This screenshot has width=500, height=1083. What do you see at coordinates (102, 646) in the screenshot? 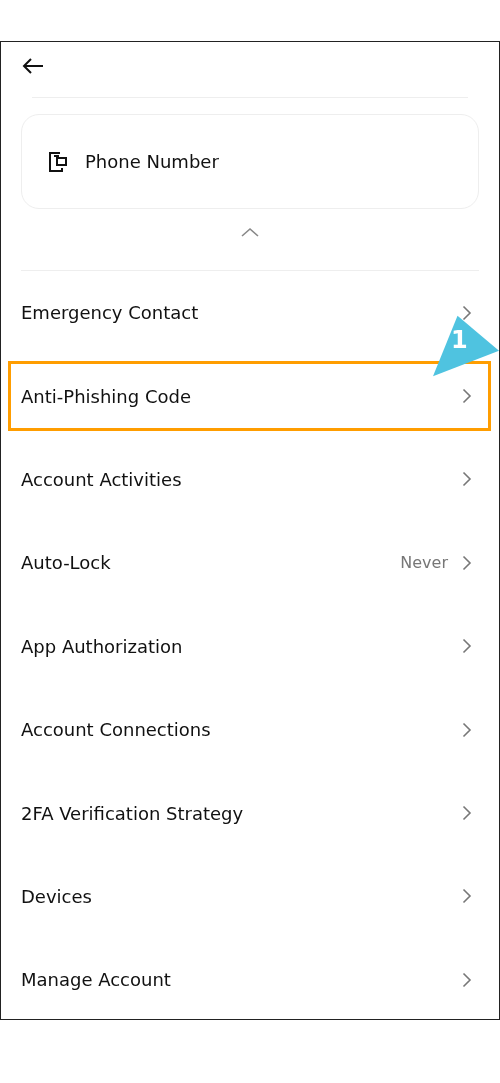
I see `item-label: App Authorization` at bounding box center [102, 646].